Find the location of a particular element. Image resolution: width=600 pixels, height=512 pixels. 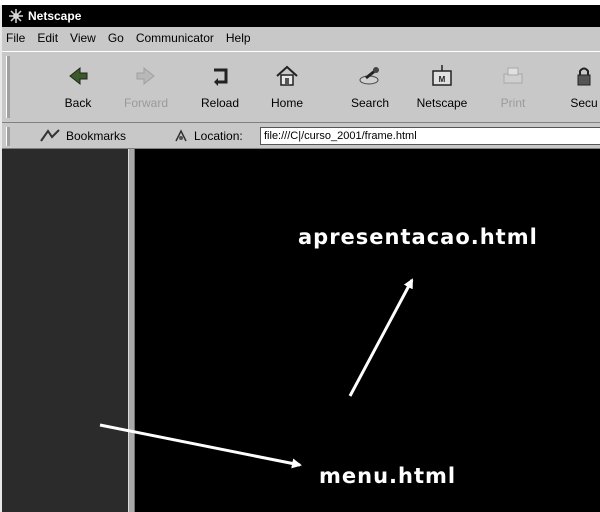

forward-arrow-icon is located at coordinates (145, 76).